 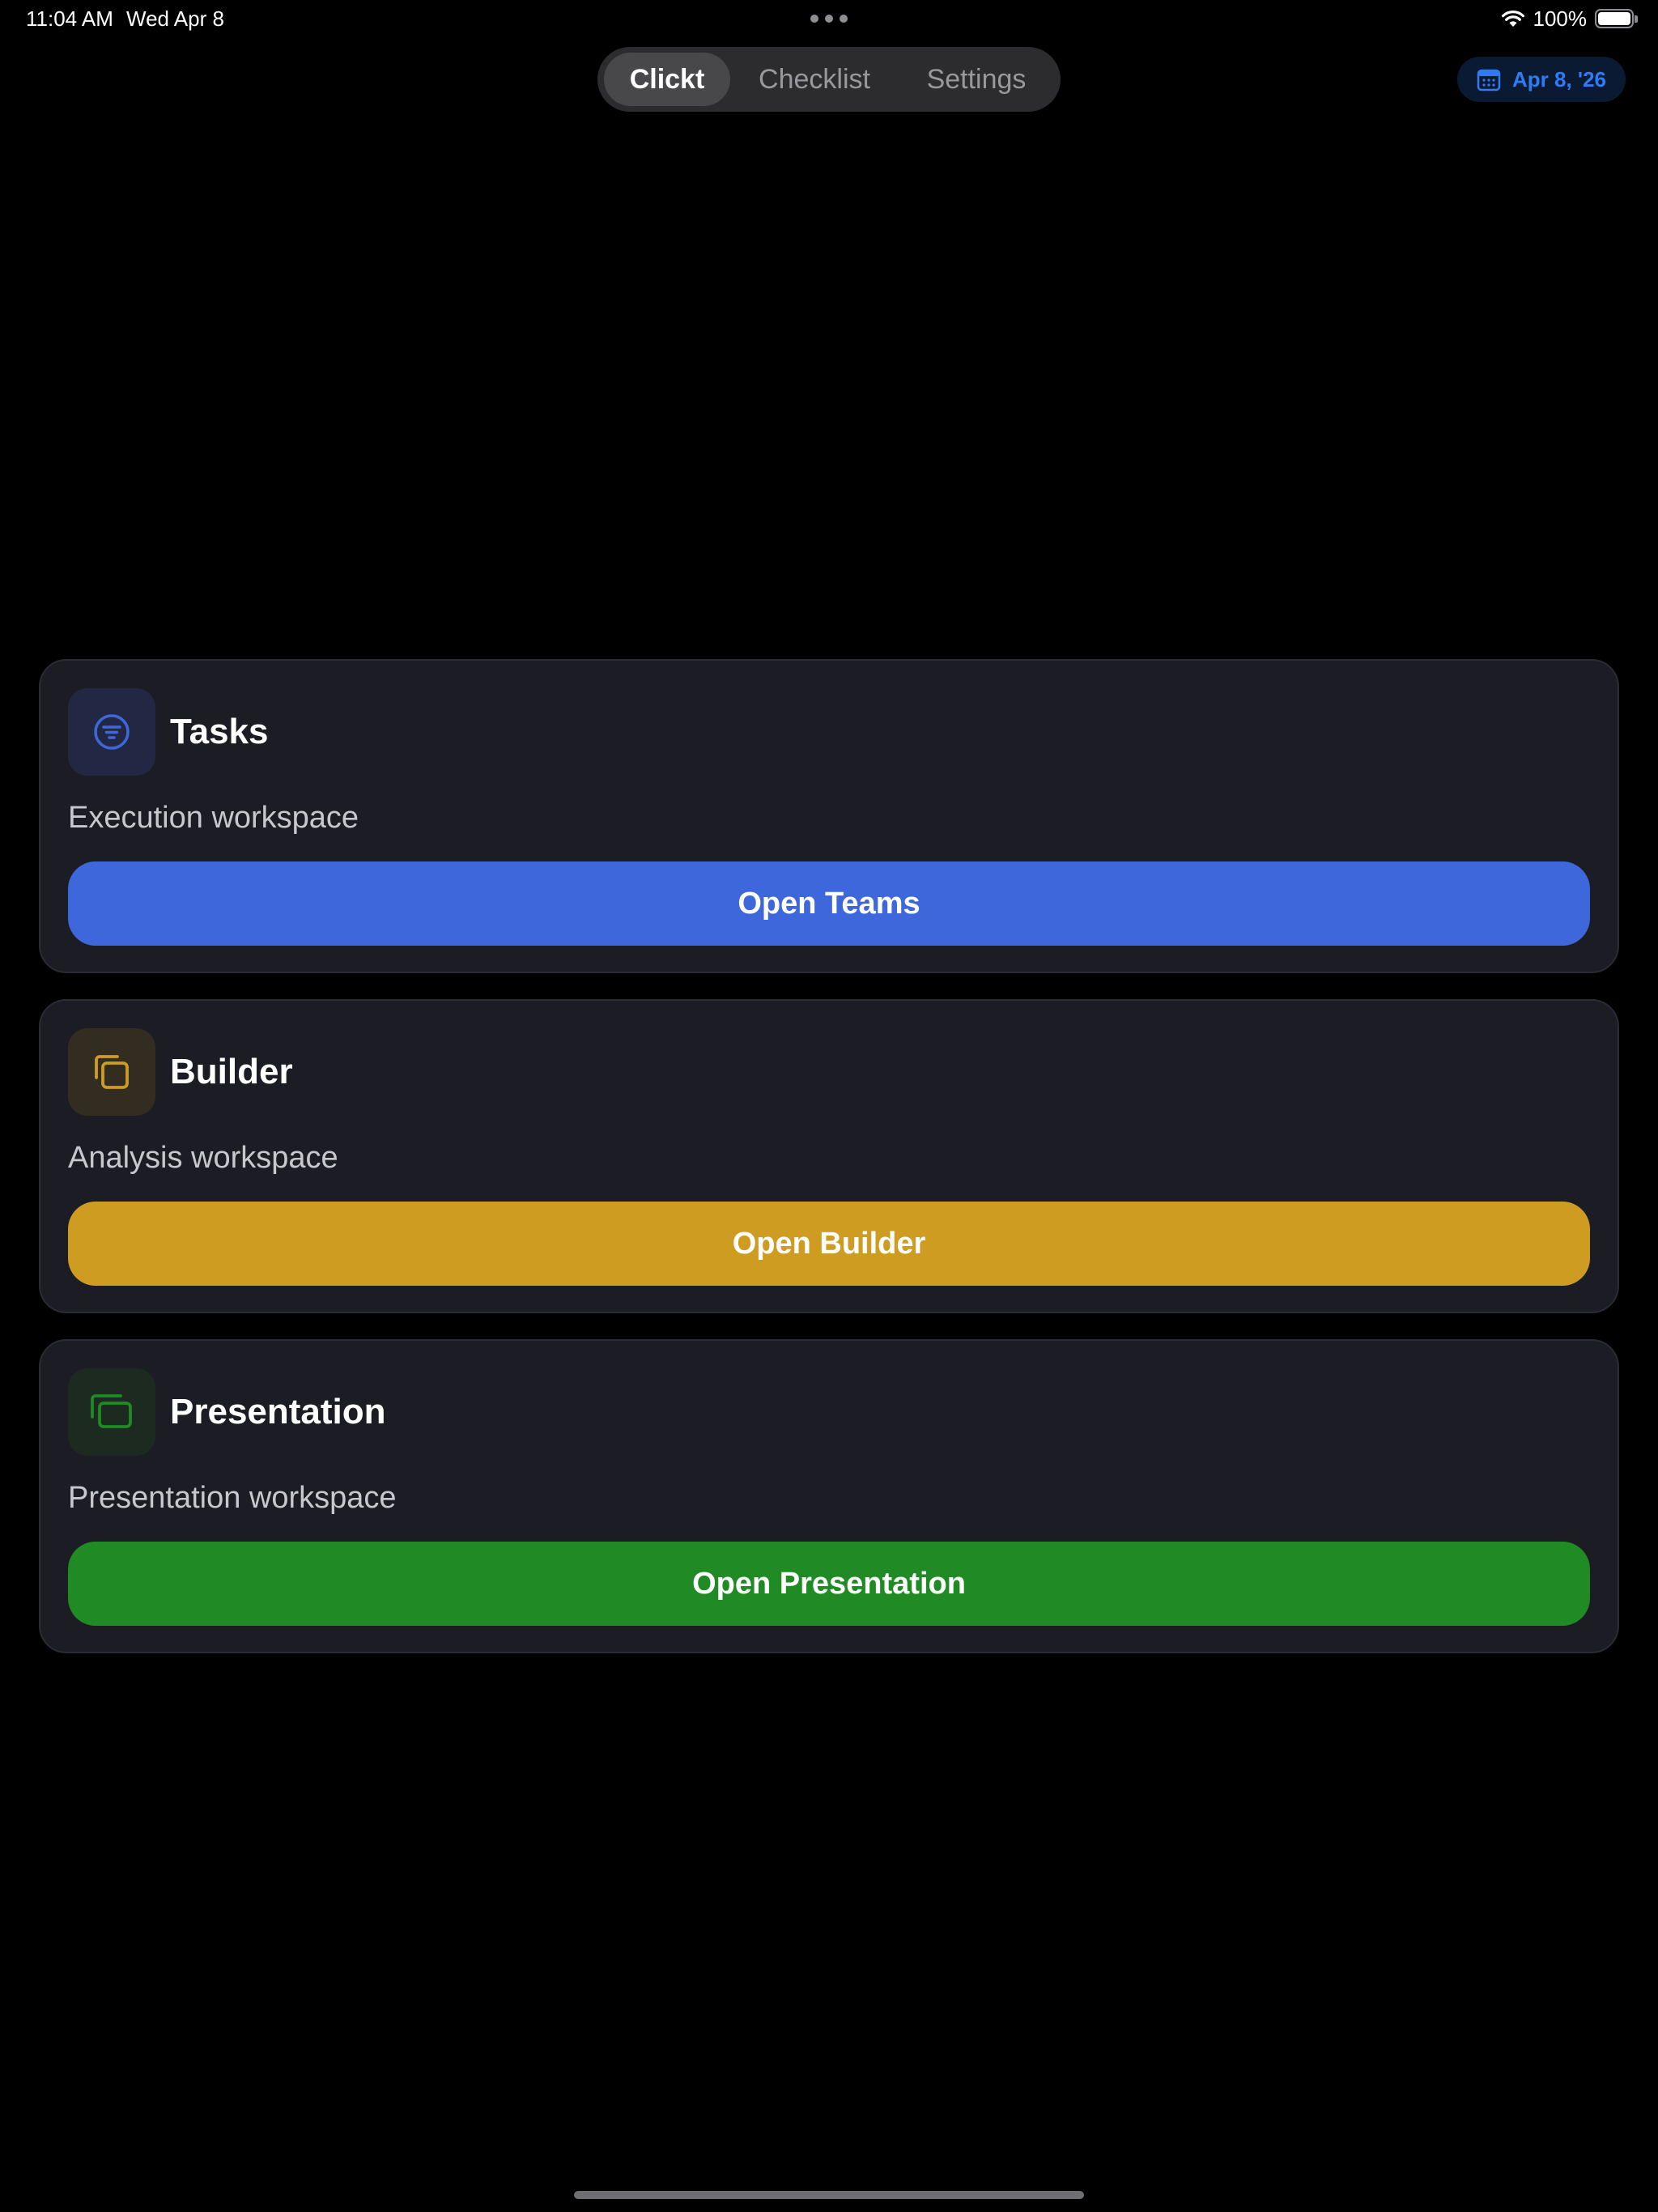 I want to click on builder-icon-tile, so click(x=111, y=1072).